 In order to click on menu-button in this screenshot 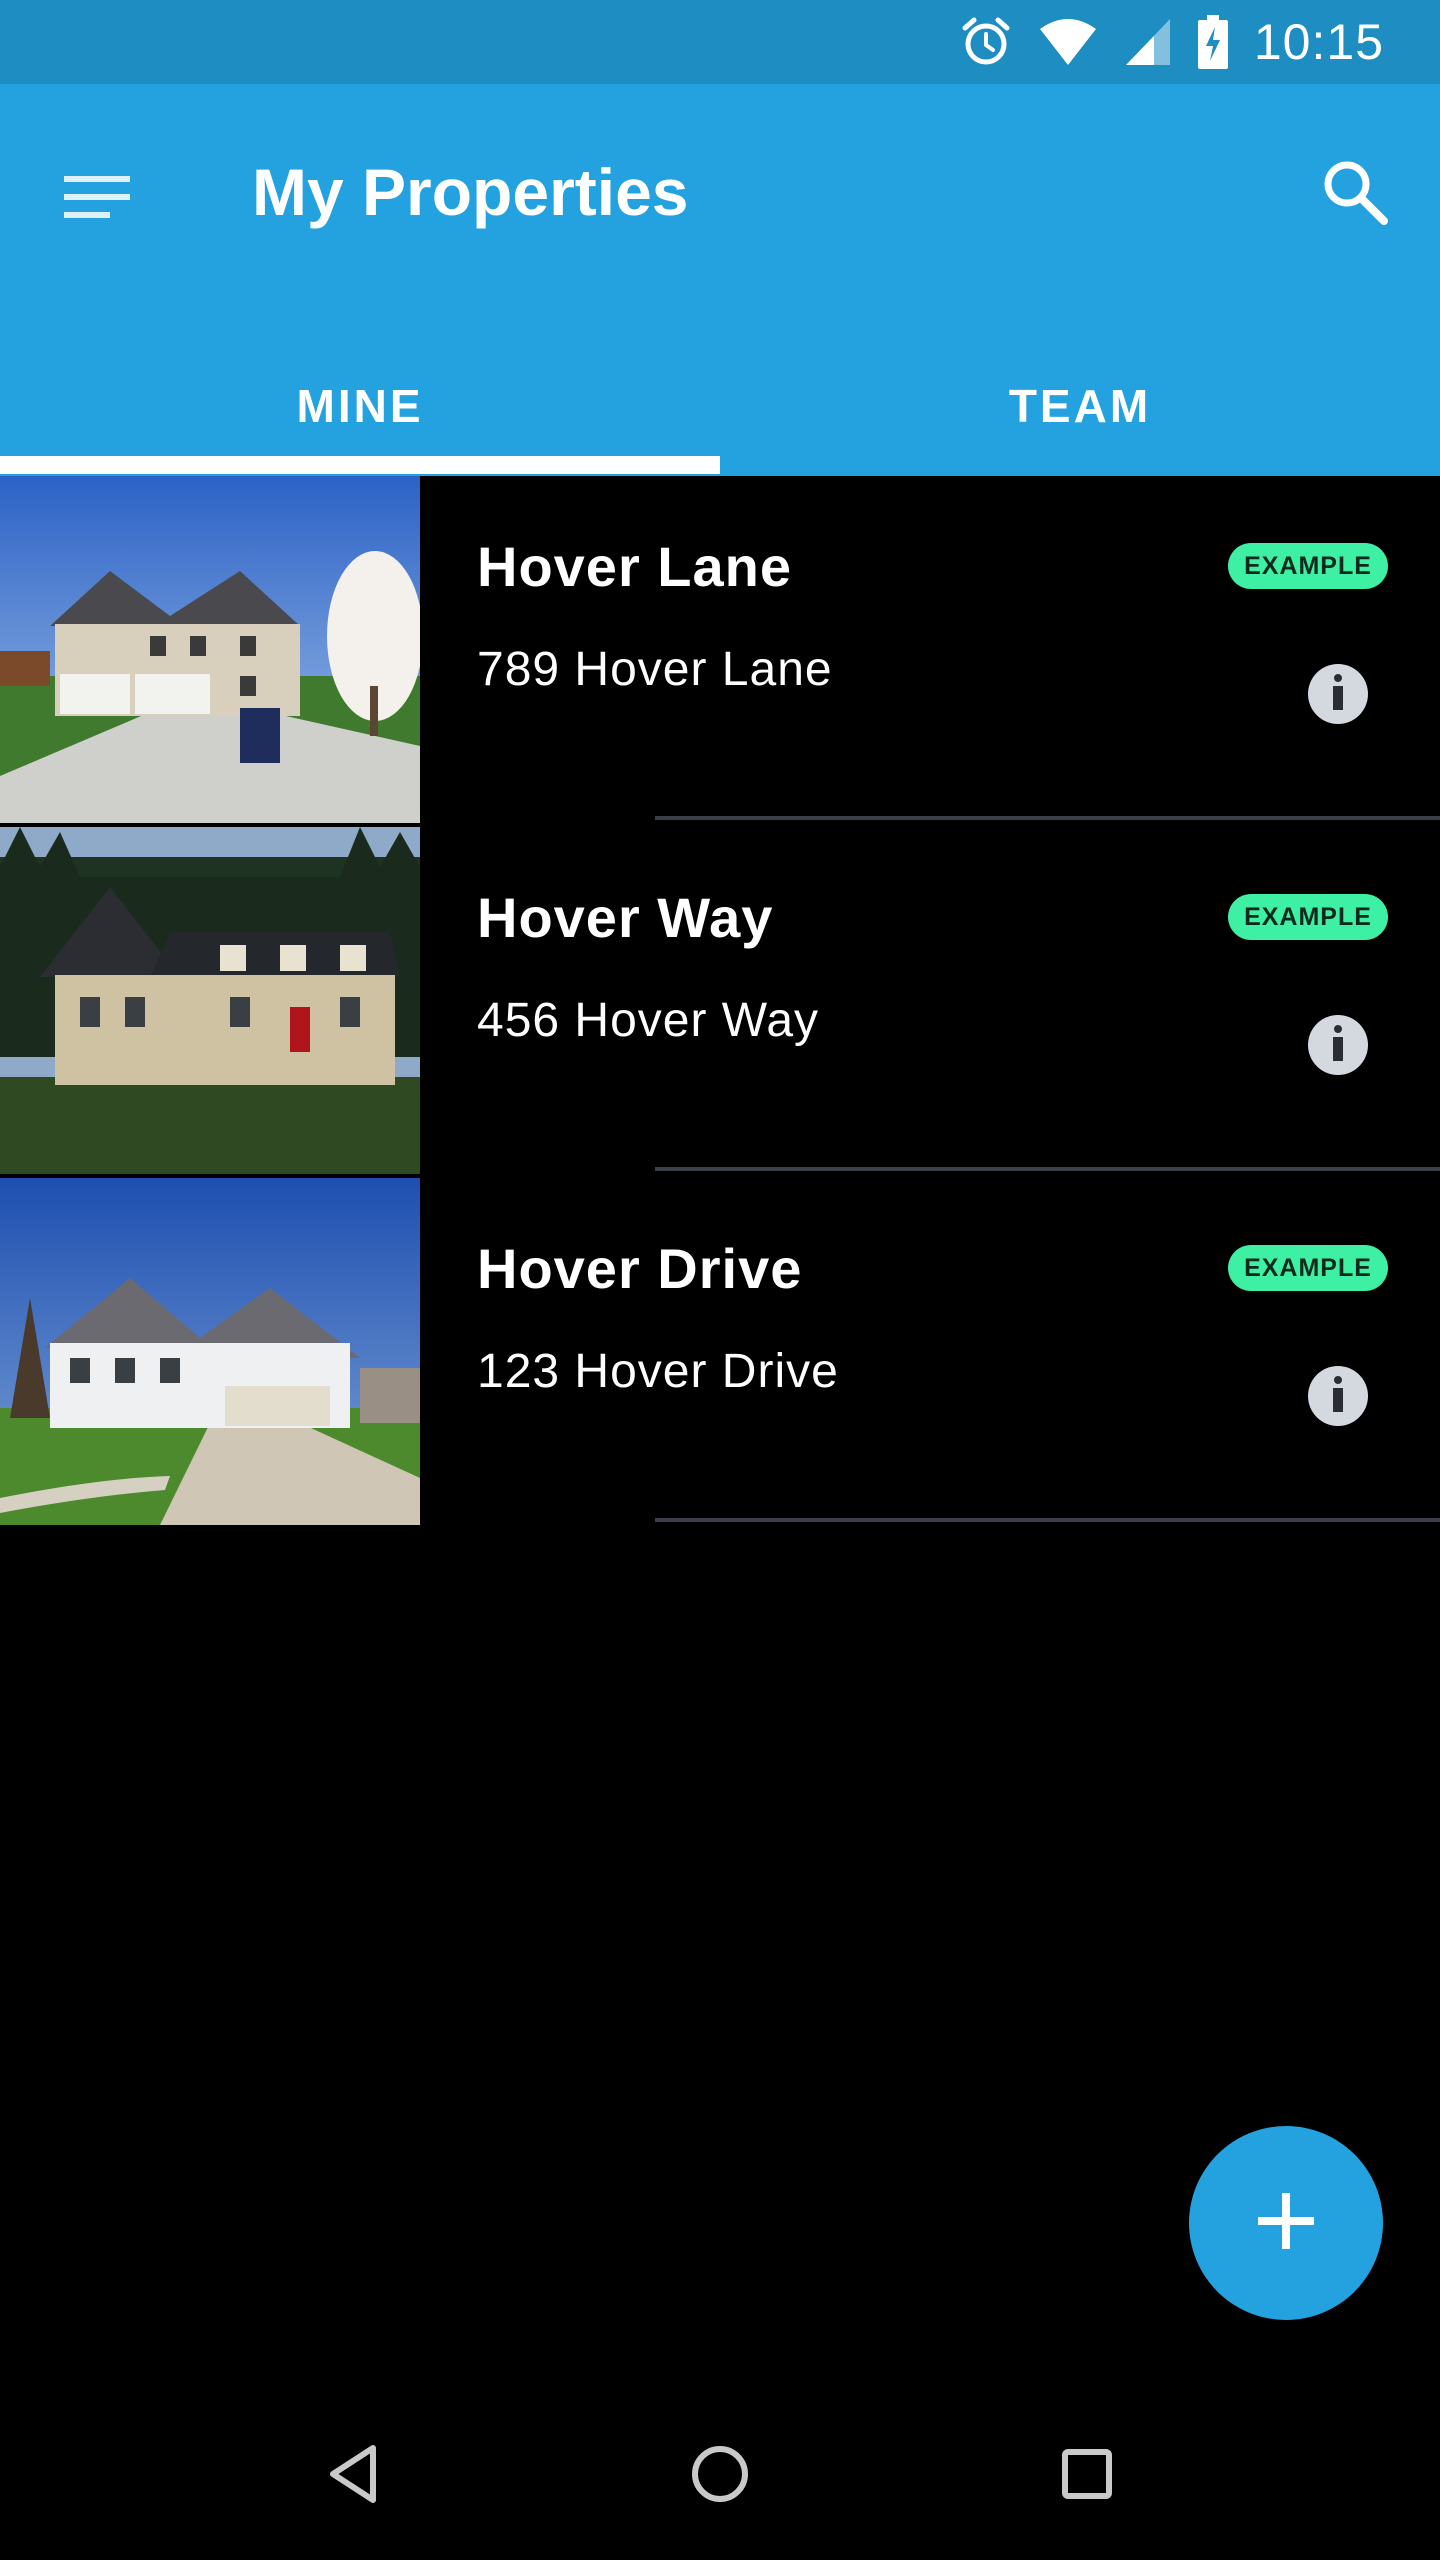, I will do `click(97, 199)`.